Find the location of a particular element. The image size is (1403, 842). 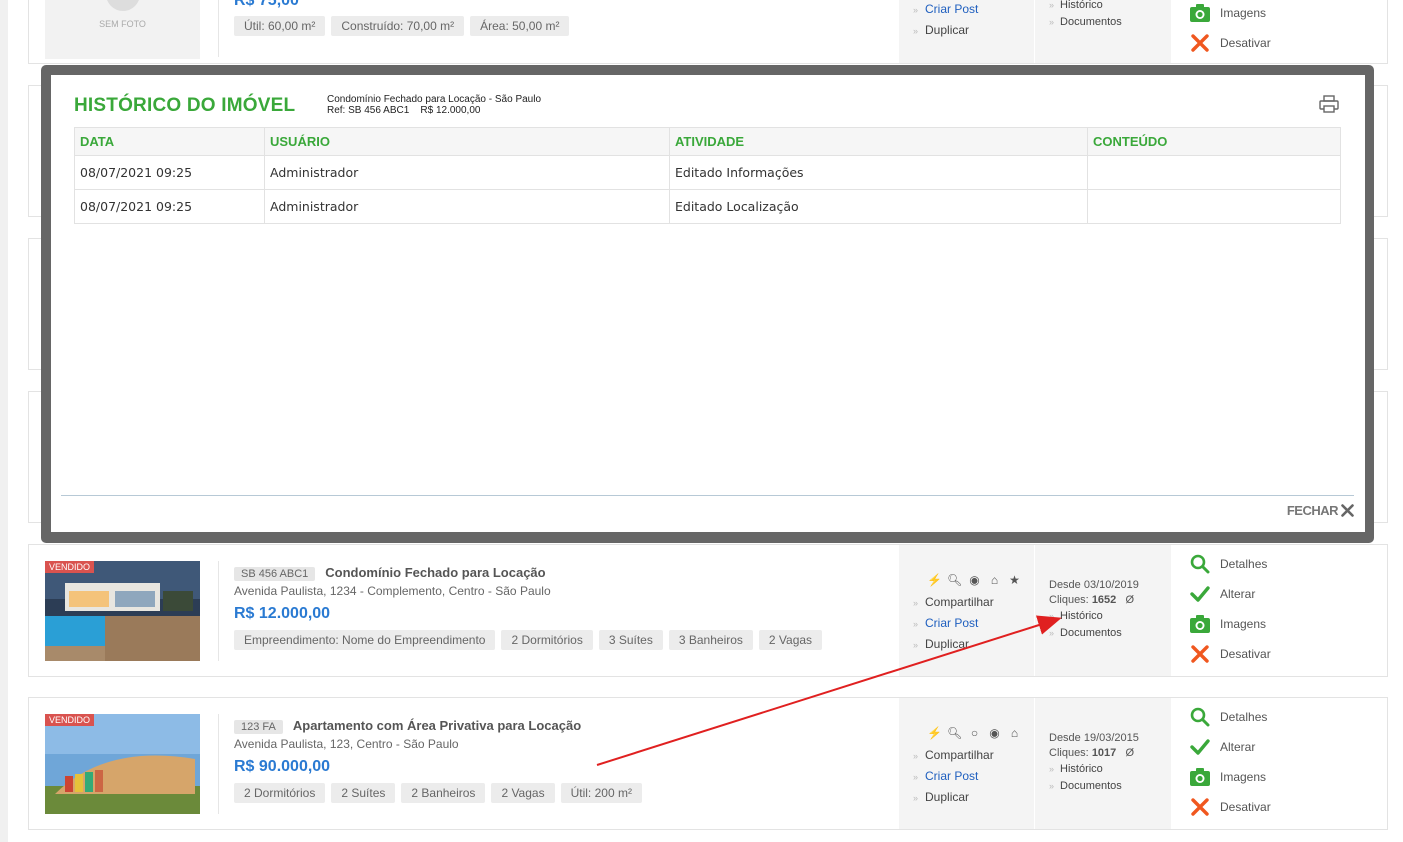

cell-activity: Editado Localização is located at coordinates (878, 206).